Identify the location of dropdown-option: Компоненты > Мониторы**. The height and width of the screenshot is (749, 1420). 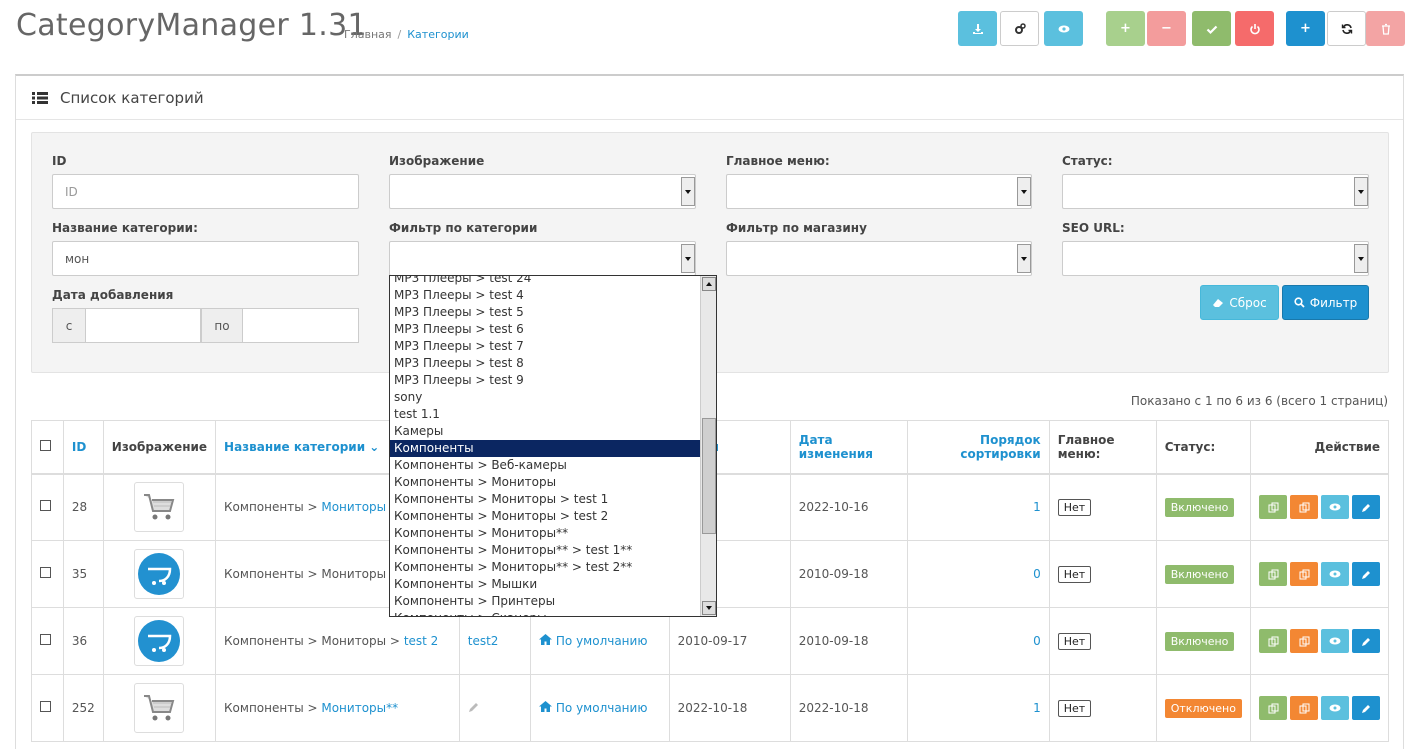
(545, 533).